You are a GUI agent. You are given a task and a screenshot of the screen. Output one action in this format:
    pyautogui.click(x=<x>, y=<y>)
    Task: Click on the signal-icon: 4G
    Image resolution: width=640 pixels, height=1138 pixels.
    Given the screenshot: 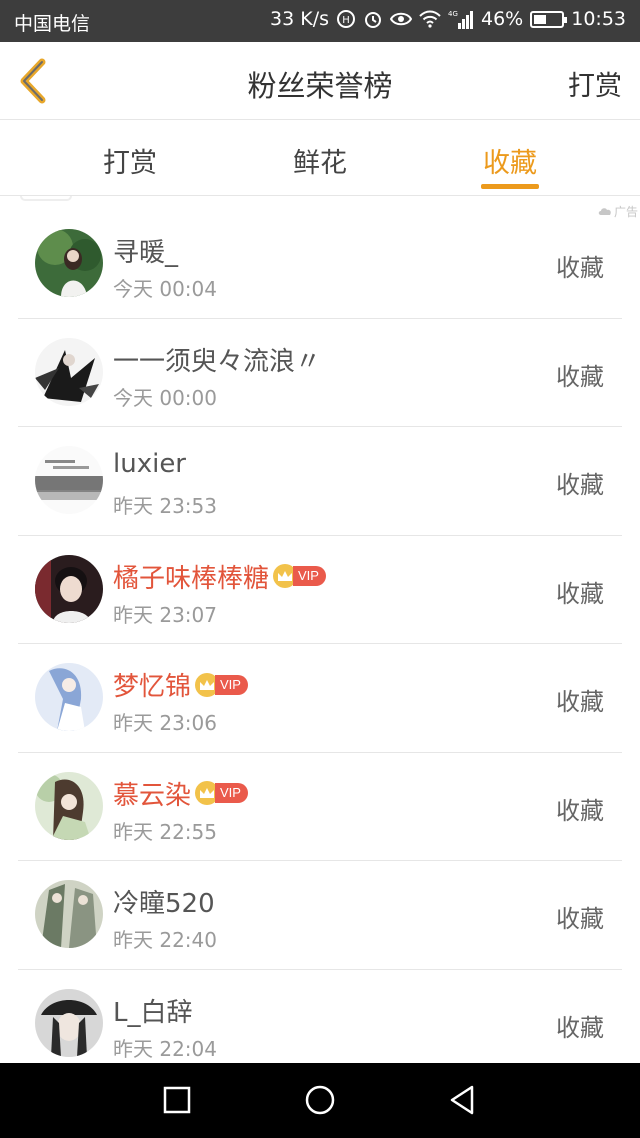 What is the action you would take?
    pyautogui.click(x=461, y=19)
    